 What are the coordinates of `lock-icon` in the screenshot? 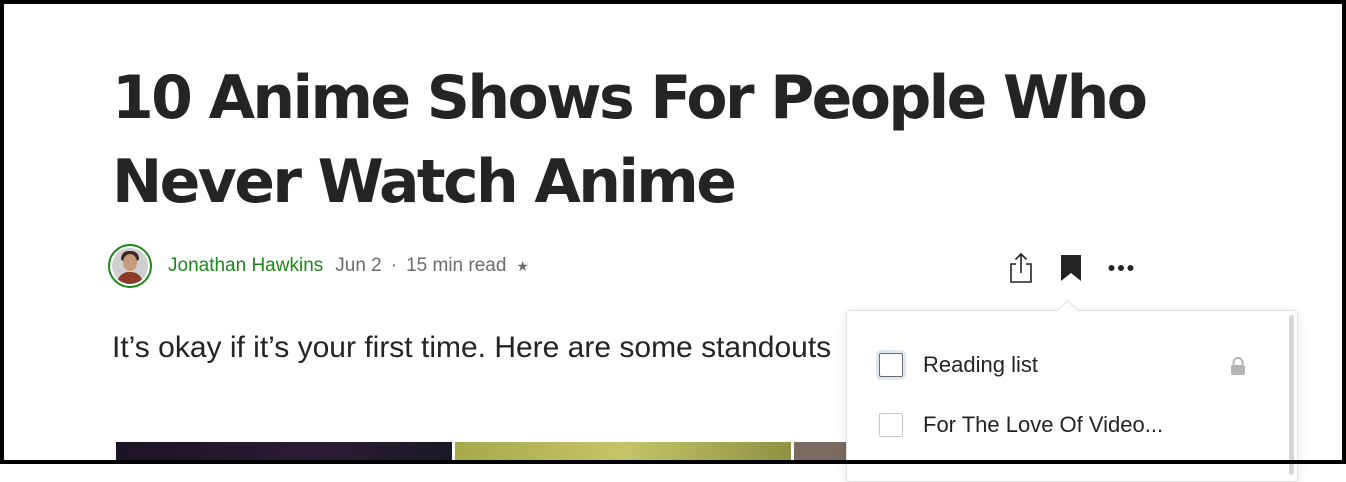 It's located at (1238, 366).